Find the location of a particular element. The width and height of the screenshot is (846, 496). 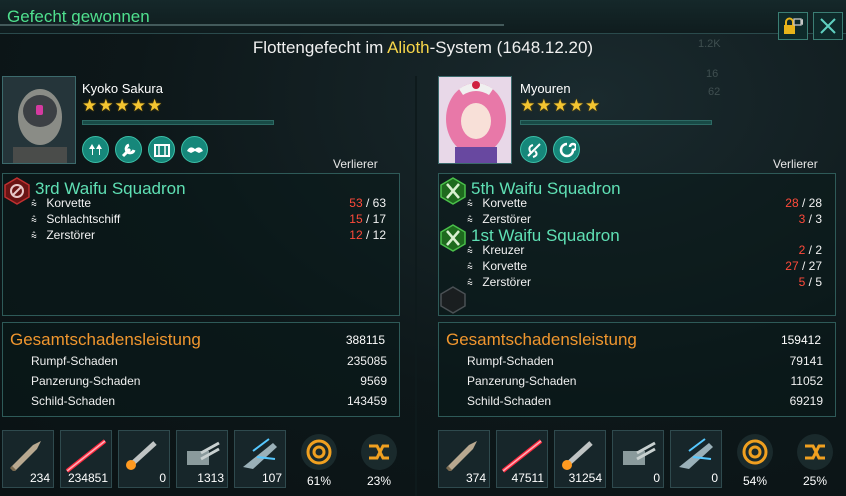

weapon-slot-missile: 31254 is located at coordinates (580, 459).